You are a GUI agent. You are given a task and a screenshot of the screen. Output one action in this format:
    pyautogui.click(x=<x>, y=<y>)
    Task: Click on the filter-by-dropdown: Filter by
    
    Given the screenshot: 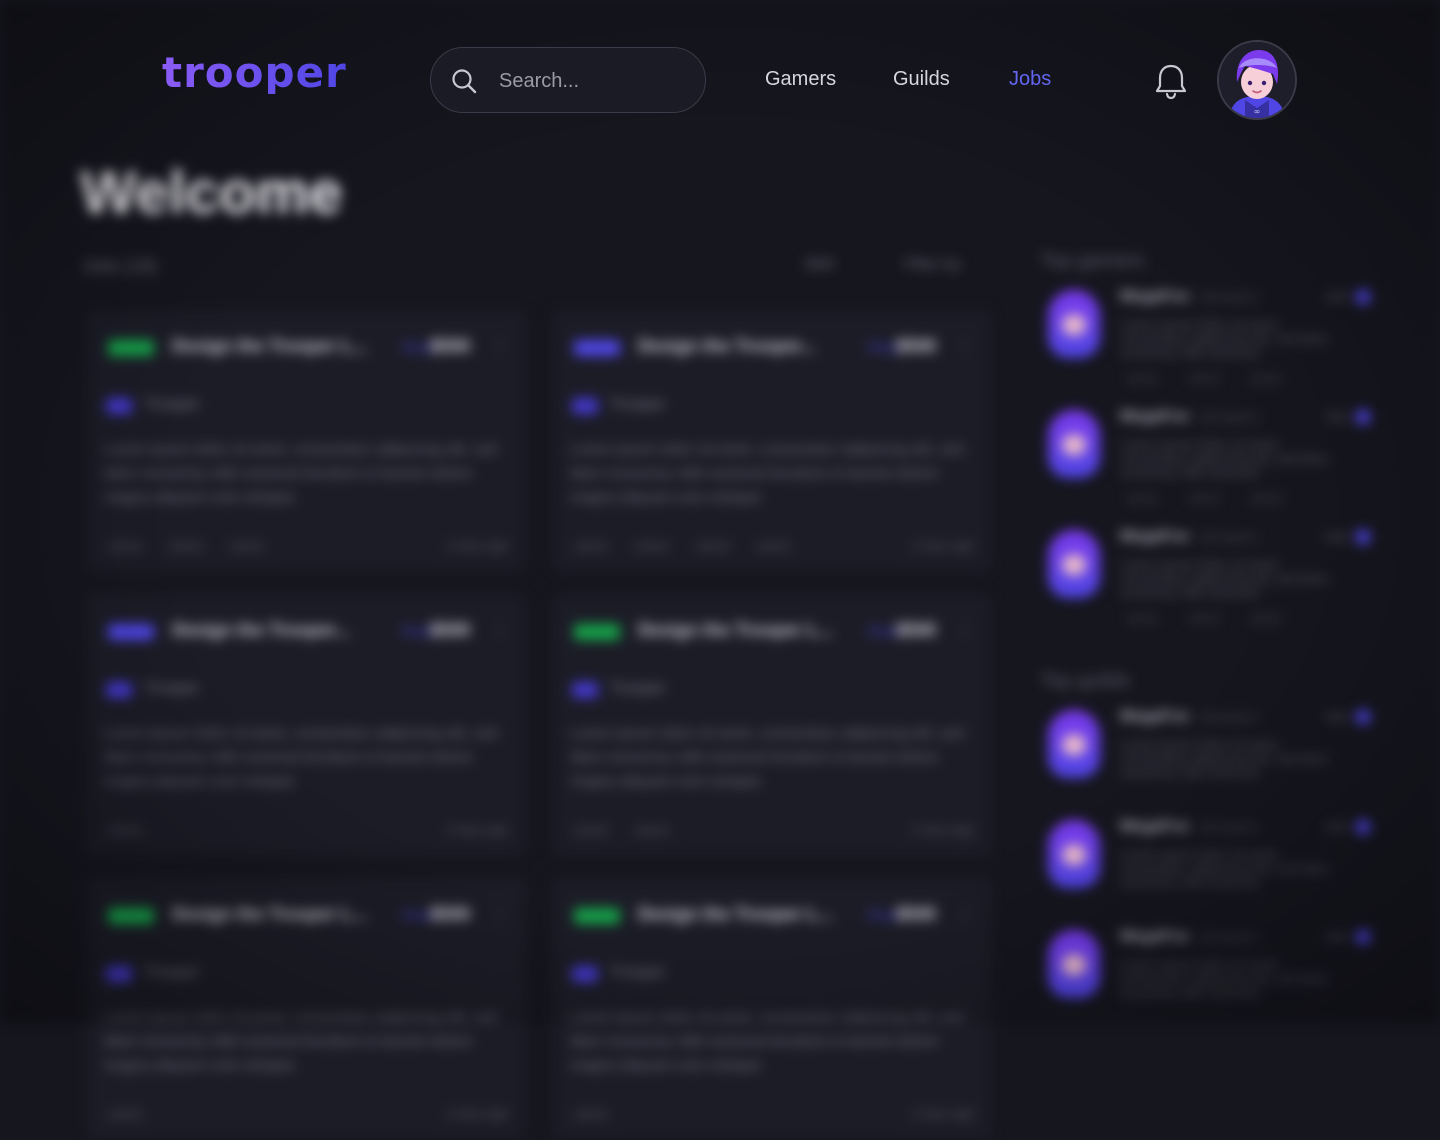 What is the action you would take?
    pyautogui.click(x=932, y=265)
    